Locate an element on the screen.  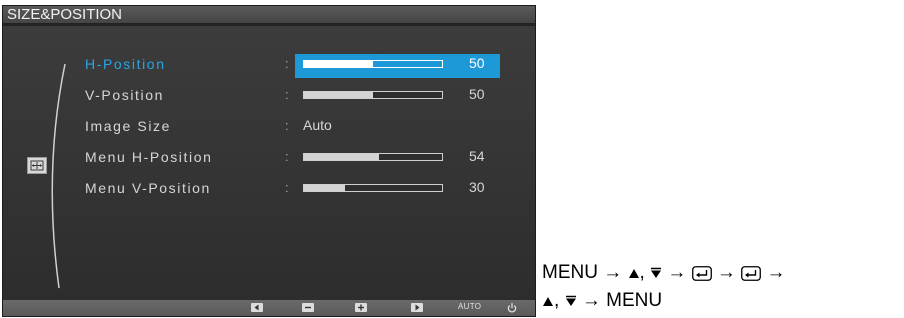
menu-row-v-position: V-Position : 50 is located at coordinates (269, 97).